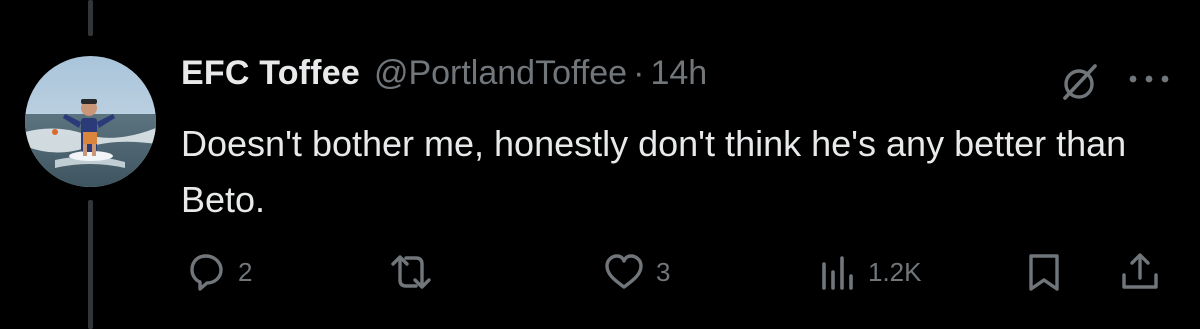 The height and width of the screenshot is (329, 1200). What do you see at coordinates (90, 18) in the screenshot?
I see `thread-line-top` at bounding box center [90, 18].